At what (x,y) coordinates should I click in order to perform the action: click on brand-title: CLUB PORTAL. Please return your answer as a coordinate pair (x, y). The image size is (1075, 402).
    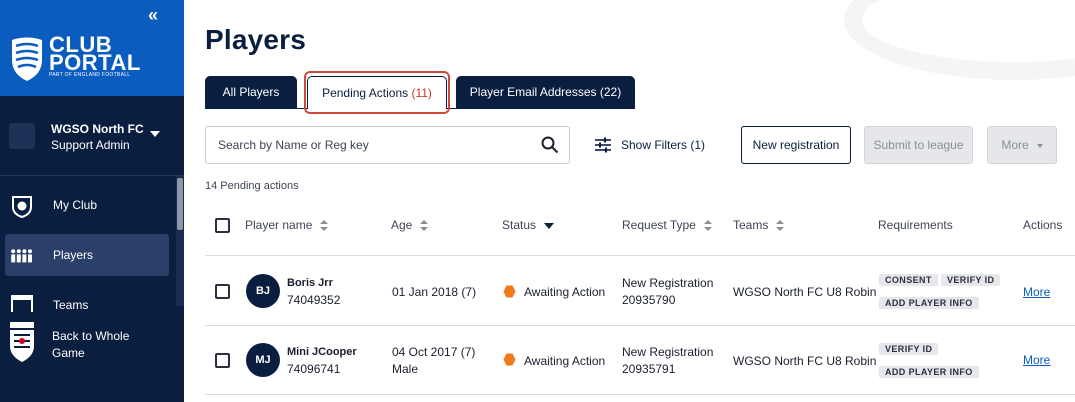
    Looking at the image, I should click on (95, 53).